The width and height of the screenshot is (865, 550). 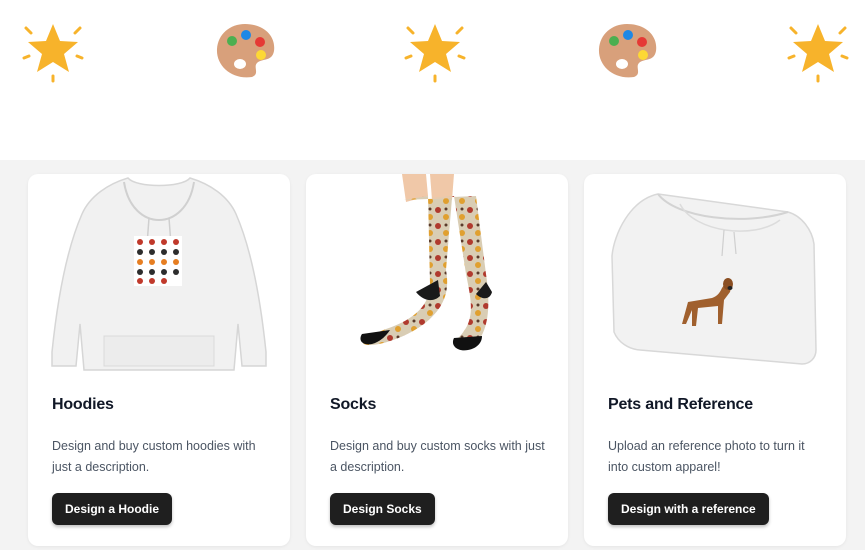 I want to click on design-hoodie-button: Design a Hoodie, so click(x=112, y=509).